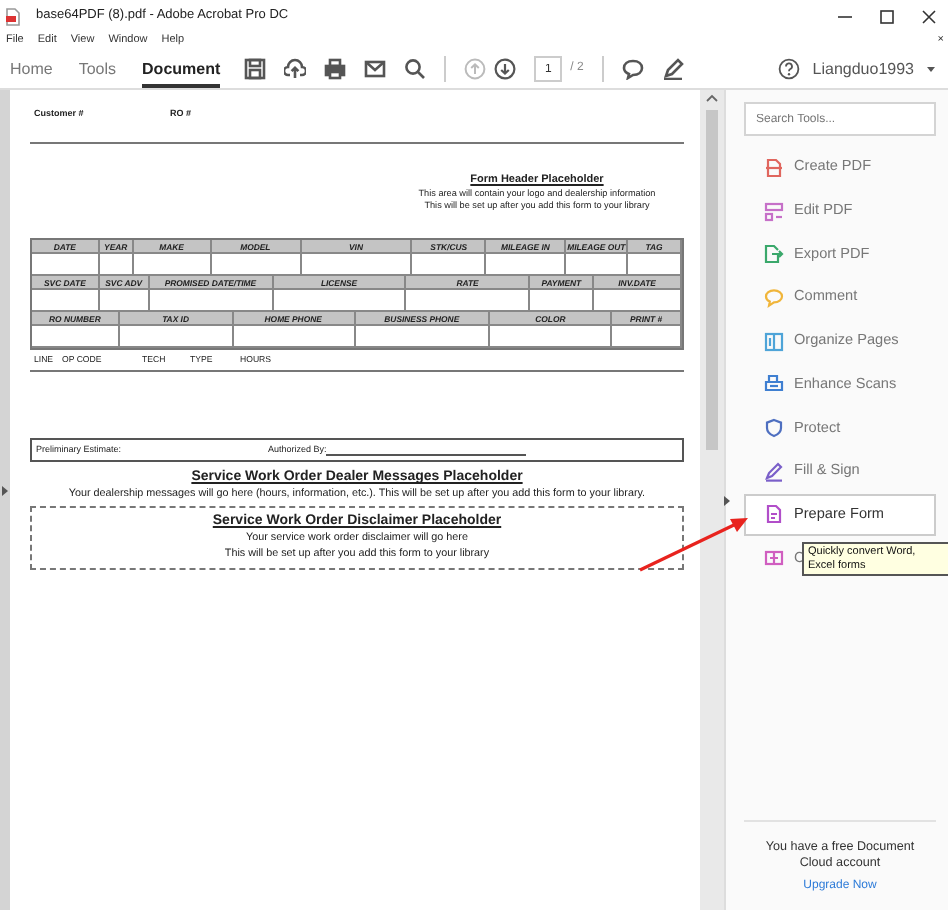 The image size is (948, 910). What do you see at coordinates (887, 16) in the screenshot?
I see `maximize-icon` at bounding box center [887, 16].